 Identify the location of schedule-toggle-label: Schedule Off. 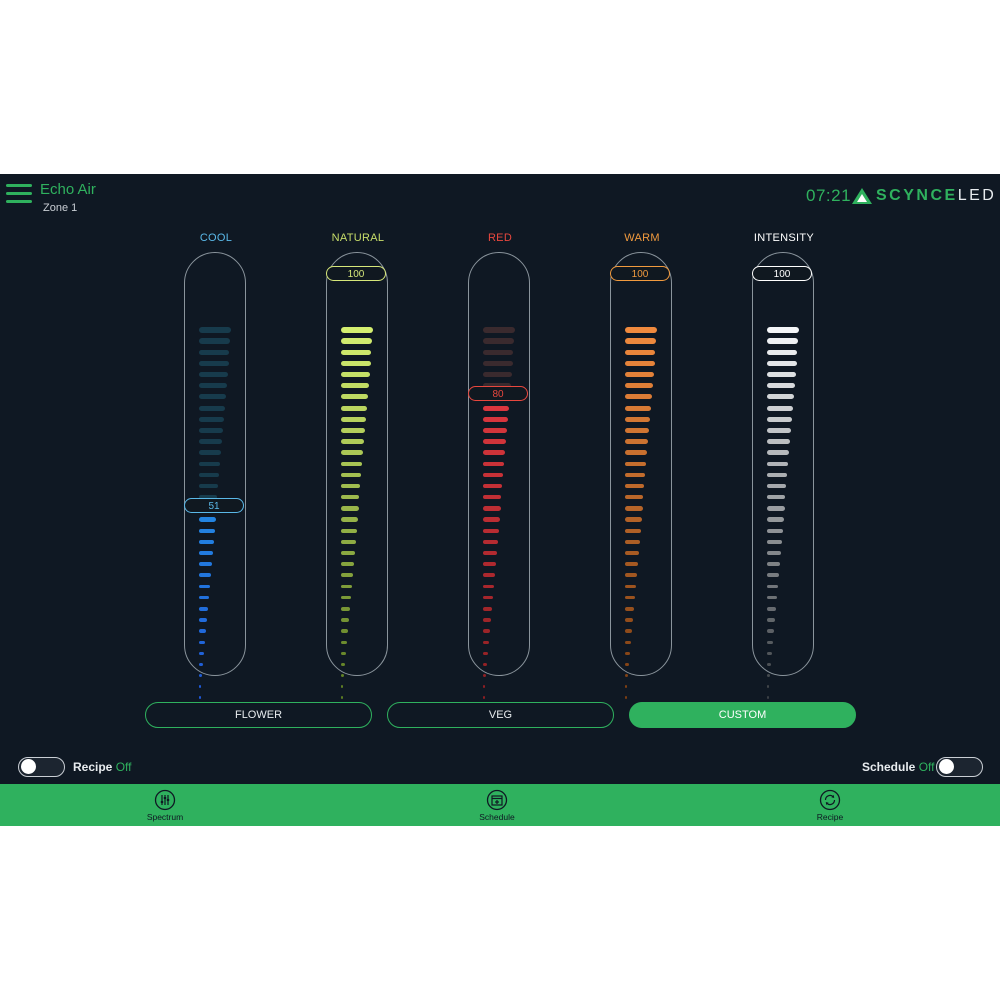
(898, 767).